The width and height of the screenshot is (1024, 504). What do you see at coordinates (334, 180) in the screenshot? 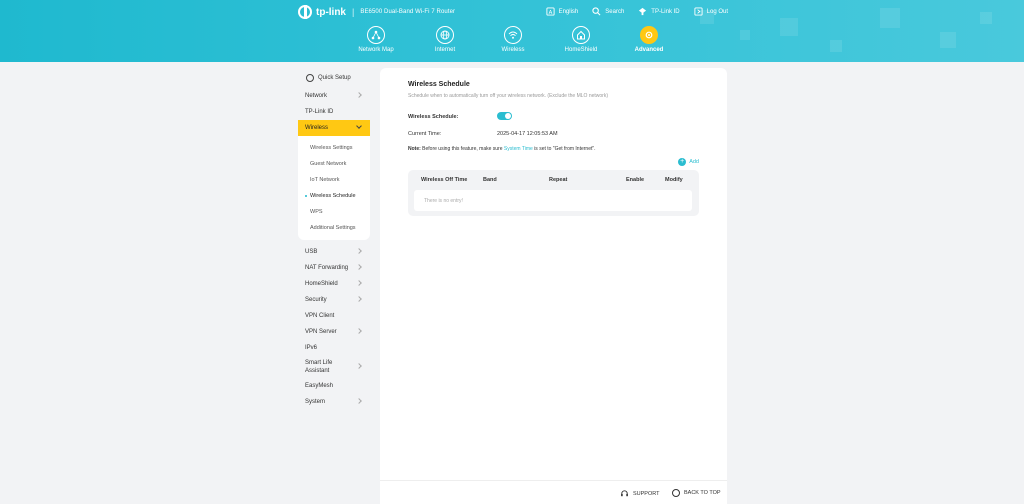
I see `submenu-iot-network: IoT Network` at bounding box center [334, 180].